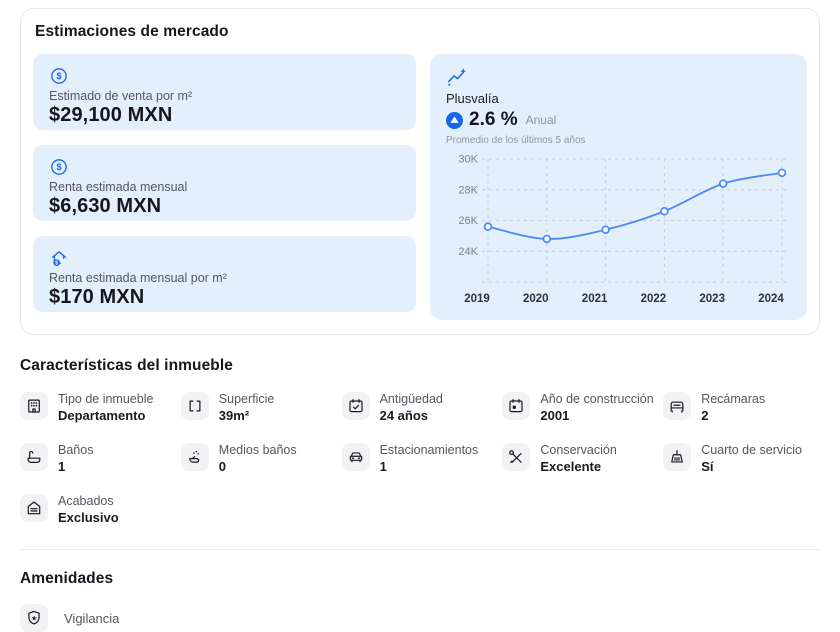 The height and width of the screenshot is (632, 840). I want to click on amenities-grid: ★ Vigilancia, so click(420, 618).